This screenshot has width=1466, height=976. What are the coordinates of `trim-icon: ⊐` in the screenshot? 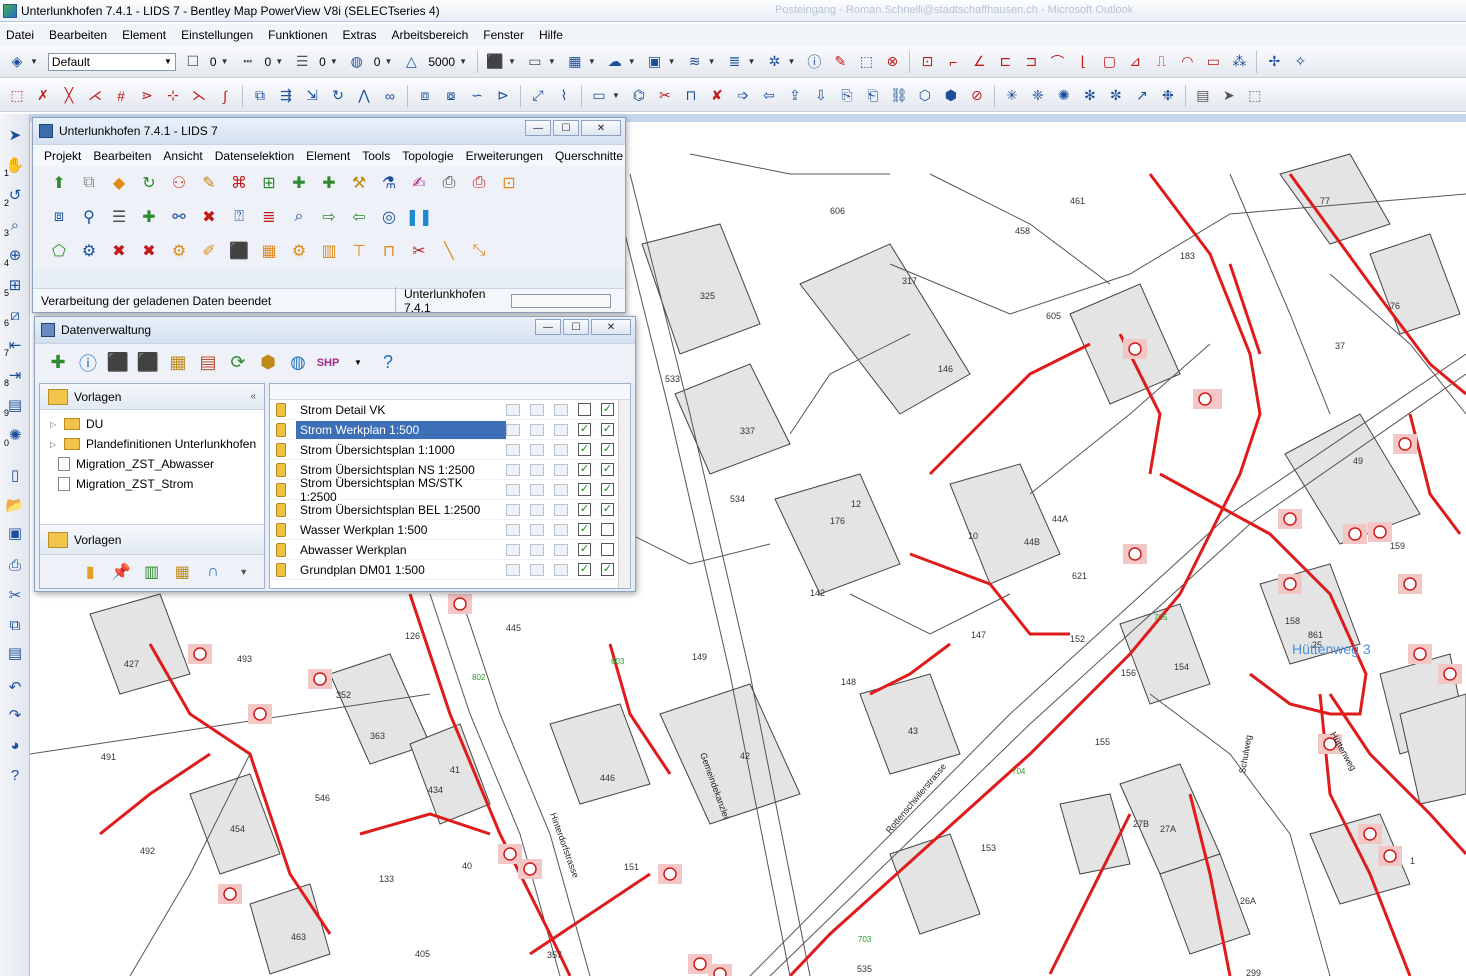 It's located at (1031, 62).